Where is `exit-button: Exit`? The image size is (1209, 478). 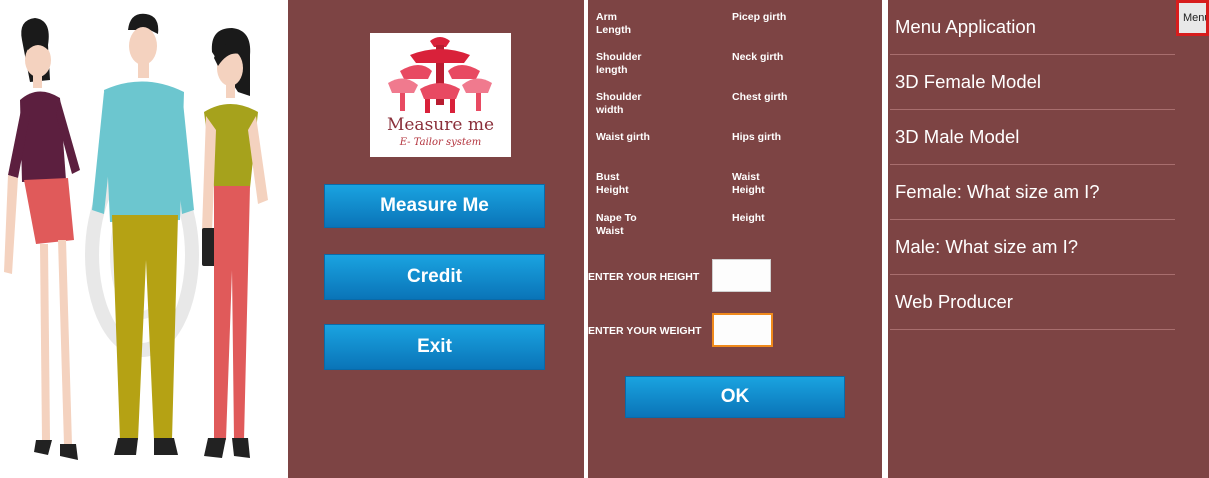 exit-button: Exit is located at coordinates (434, 347).